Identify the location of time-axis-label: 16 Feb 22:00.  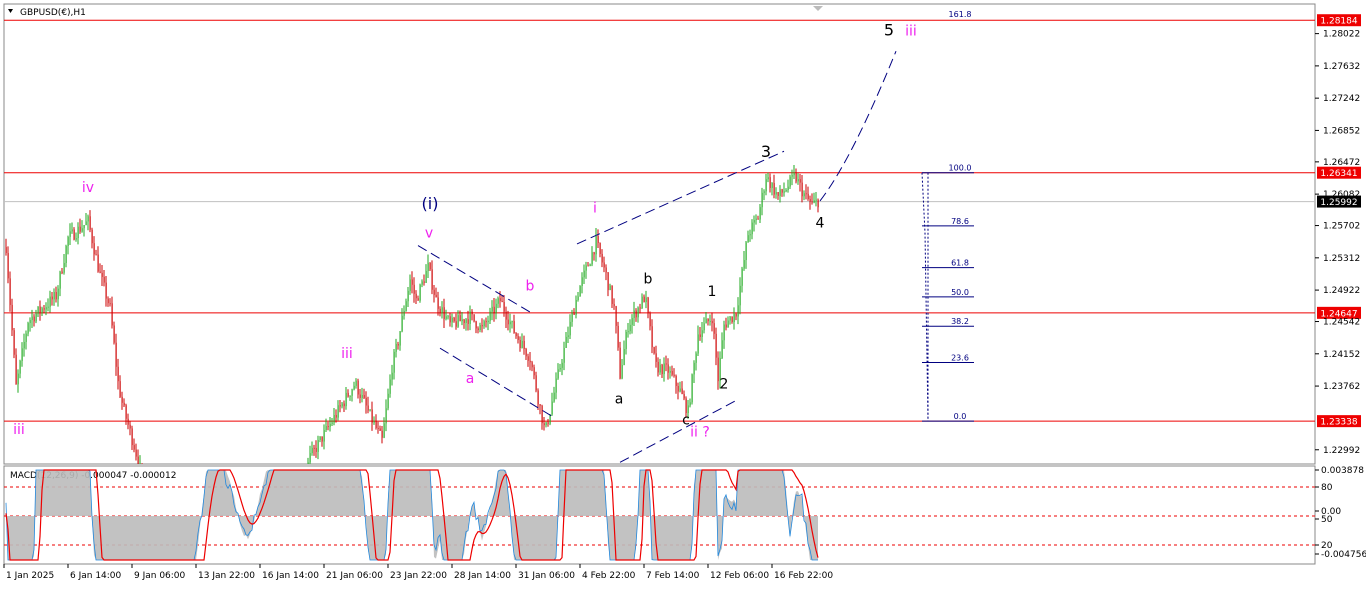
(803, 576).